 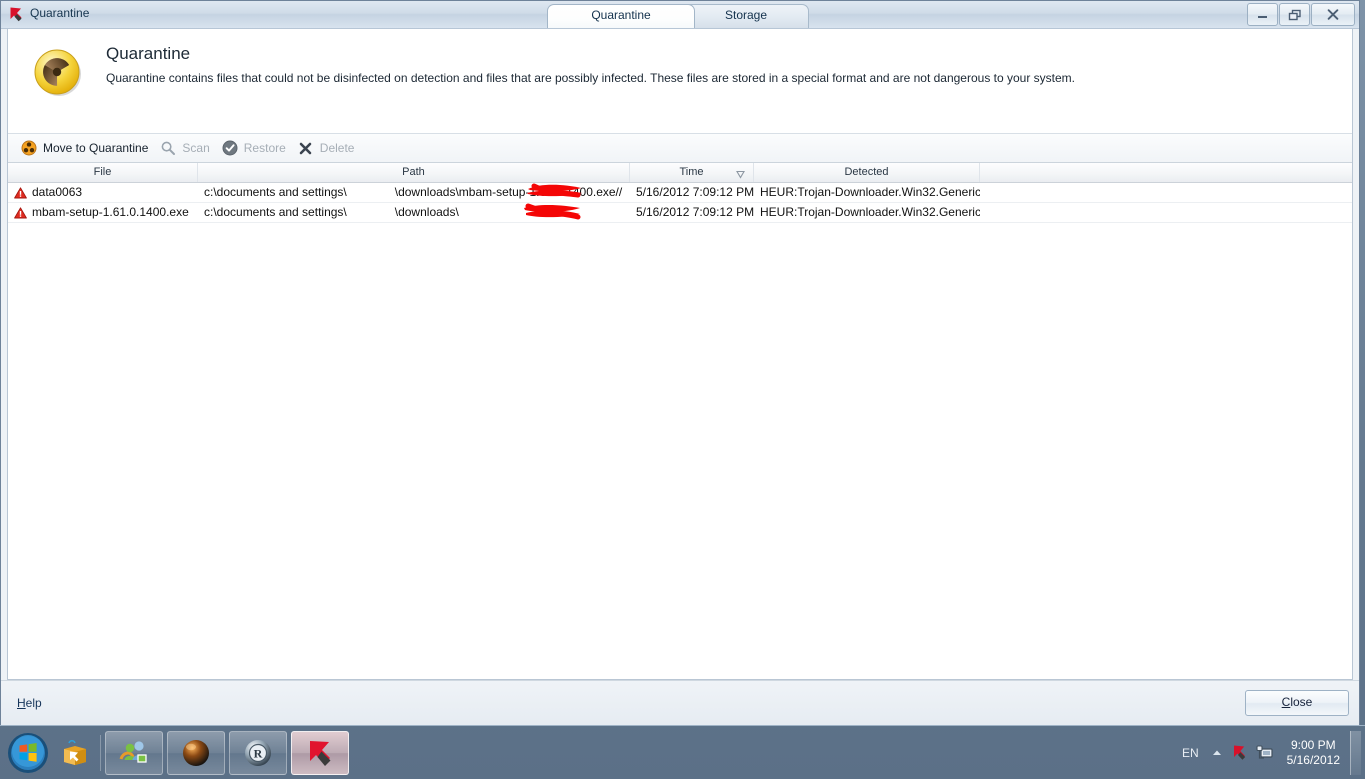 What do you see at coordinates (168, 148) in the screenshot?
I see `magnifier-icon` at bounding box center [168, 148].